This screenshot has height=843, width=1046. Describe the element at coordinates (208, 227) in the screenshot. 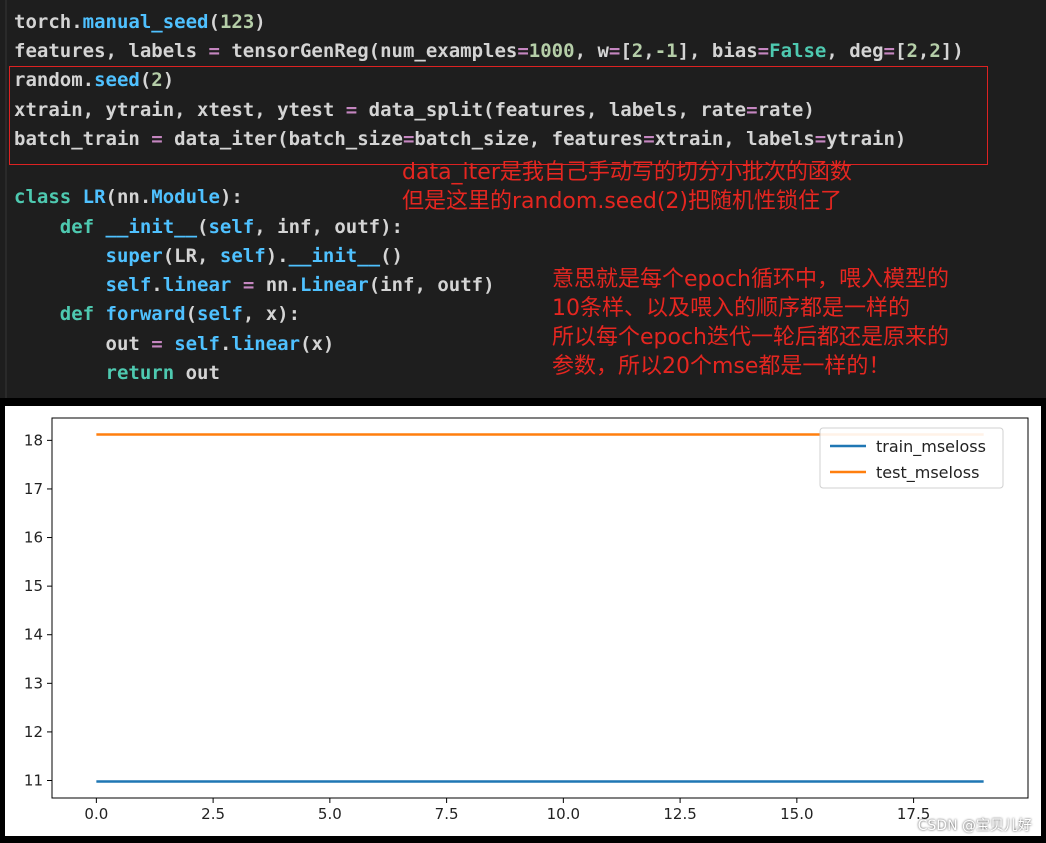

I see `code-line-7: def __init__(self, inf, outf):` at that location.